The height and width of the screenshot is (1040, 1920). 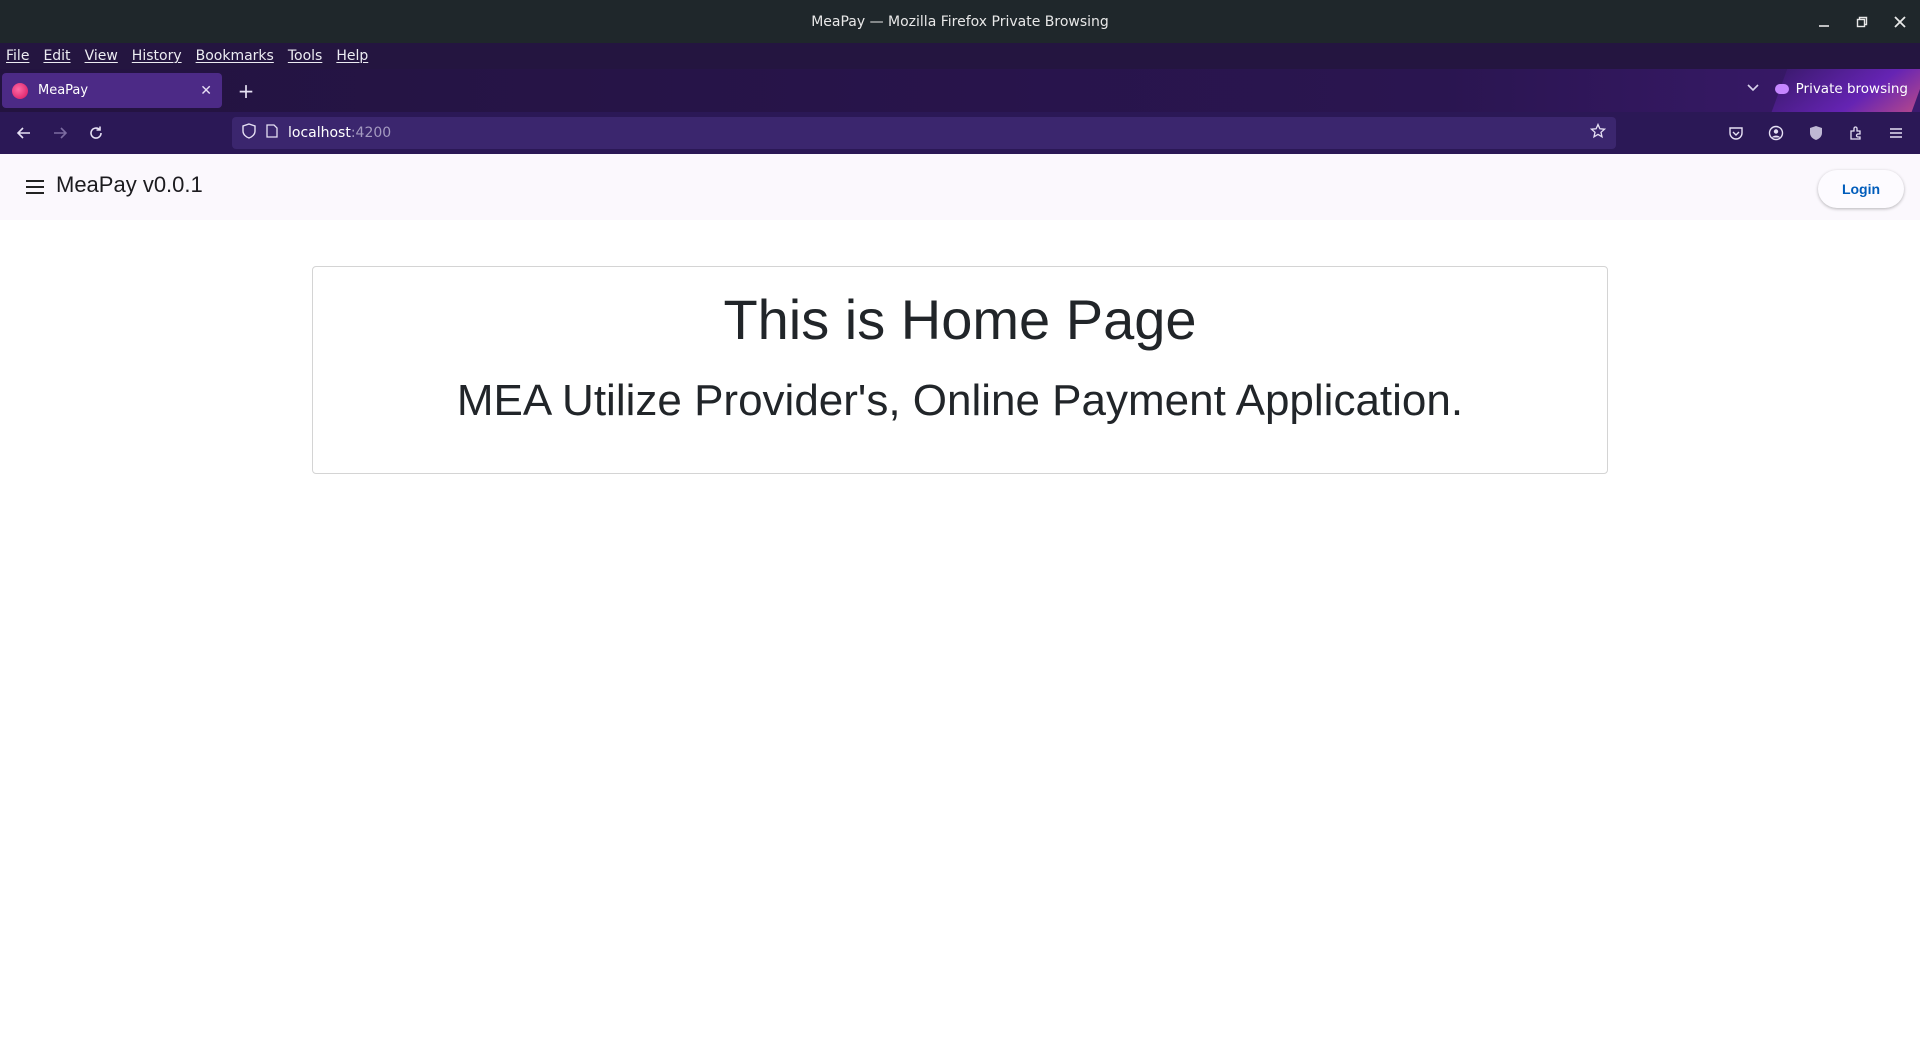 I want to click on url-bar: localhost:4200, so click(x=924, y=133).